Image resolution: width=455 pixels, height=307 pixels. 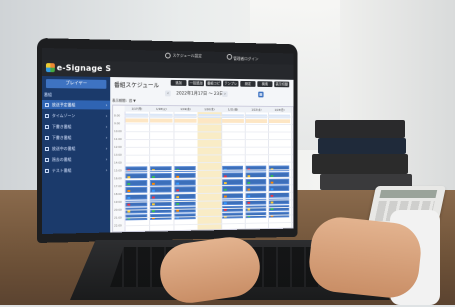 I want to click on user-menu: 管理者ログイン, so click(x=242, y=57).